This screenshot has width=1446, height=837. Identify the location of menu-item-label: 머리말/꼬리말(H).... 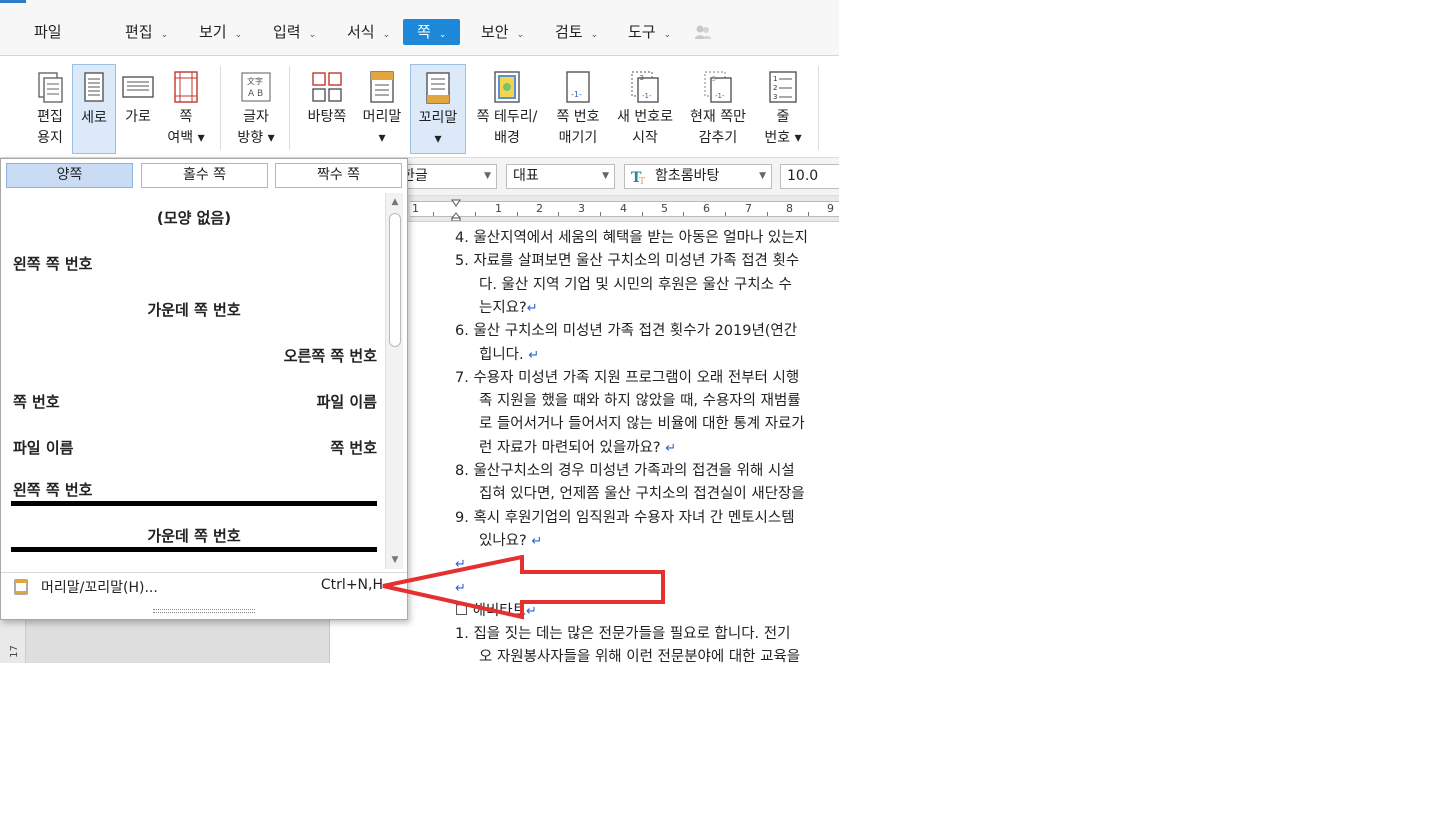
(99, 588).